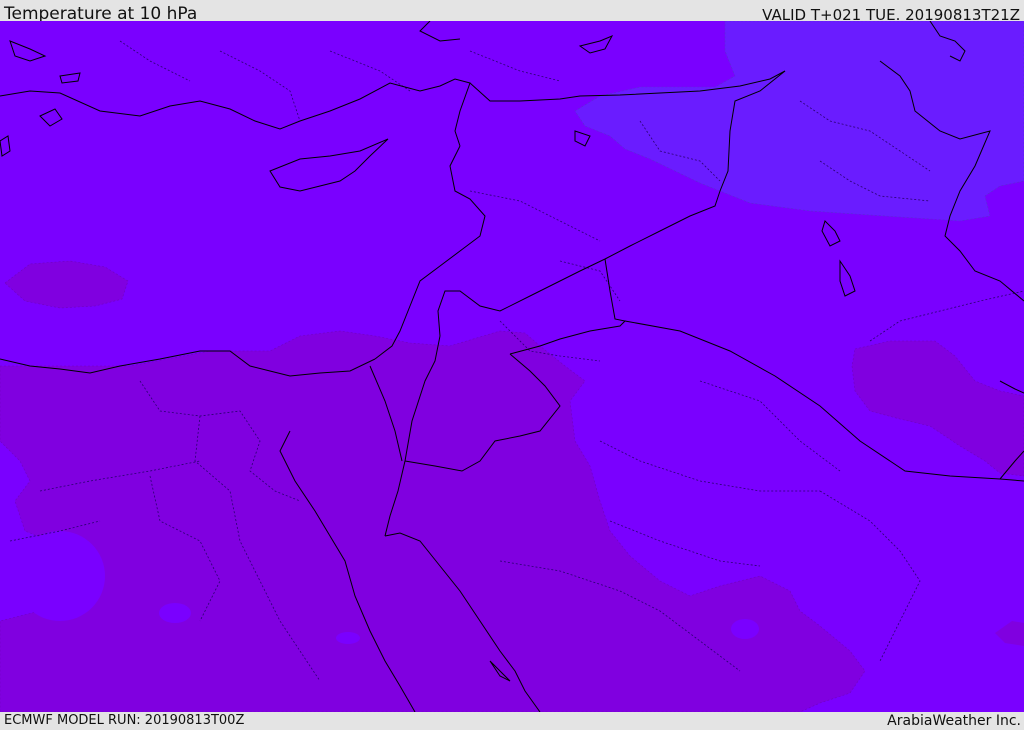 The image size is (1024, 730). Describe the element at coordinates (124, 720) in the screenshot. I see `model-run-label: ECMWF MODEL RUN: 20190813T00Z` at that location.